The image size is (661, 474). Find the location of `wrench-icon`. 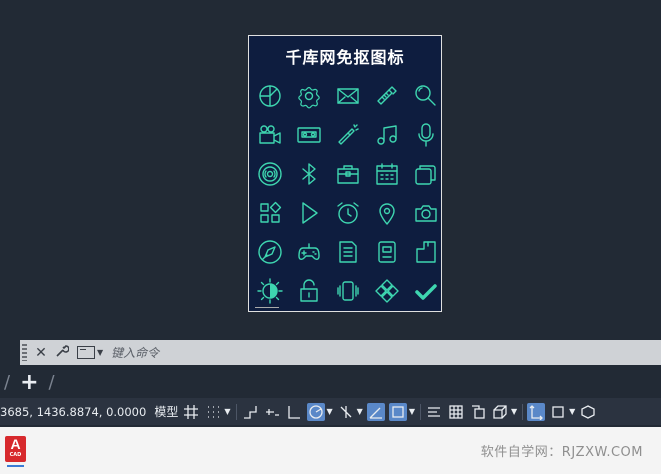

wrench-icon is located at coordinates (62, 353).